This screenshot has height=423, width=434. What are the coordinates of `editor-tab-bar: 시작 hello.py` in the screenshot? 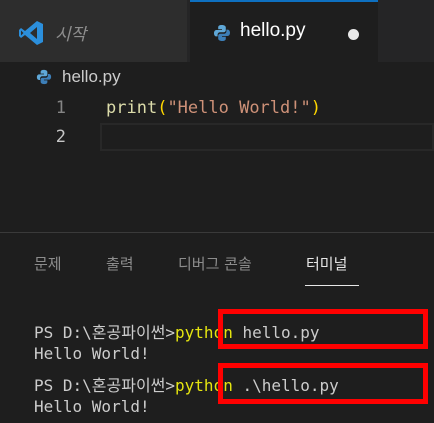 It's located at (217, 31).